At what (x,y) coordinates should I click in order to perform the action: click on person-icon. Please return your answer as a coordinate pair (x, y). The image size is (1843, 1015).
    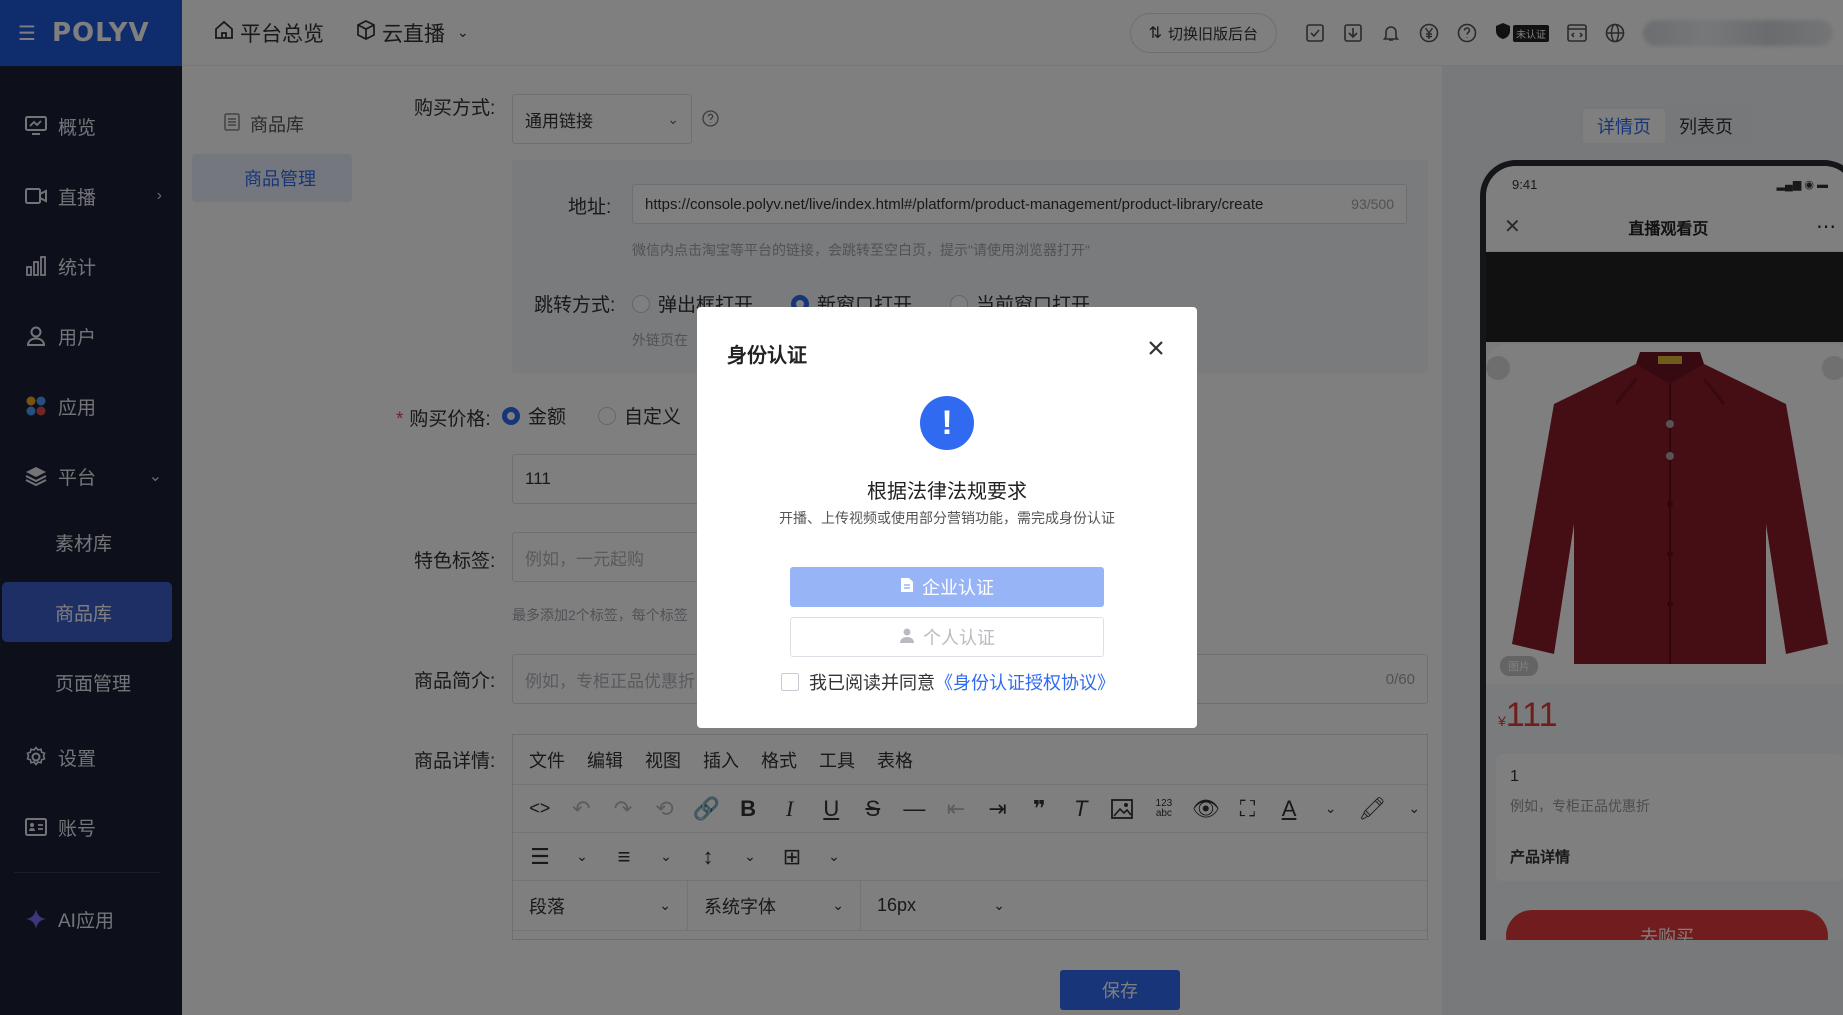
    Looking at the image, I should click on (907, 637).